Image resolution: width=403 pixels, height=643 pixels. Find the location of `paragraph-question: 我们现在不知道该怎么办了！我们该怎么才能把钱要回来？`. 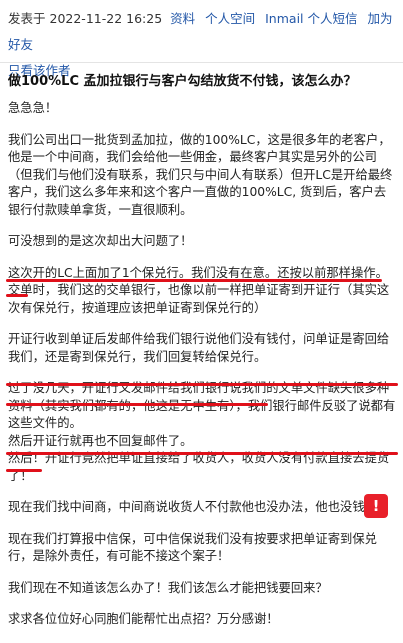

paragraph-question: 我们现在不知道该怎么办了！我们该怎么才能把钱要回来？ is located at coordinates (168, 587).